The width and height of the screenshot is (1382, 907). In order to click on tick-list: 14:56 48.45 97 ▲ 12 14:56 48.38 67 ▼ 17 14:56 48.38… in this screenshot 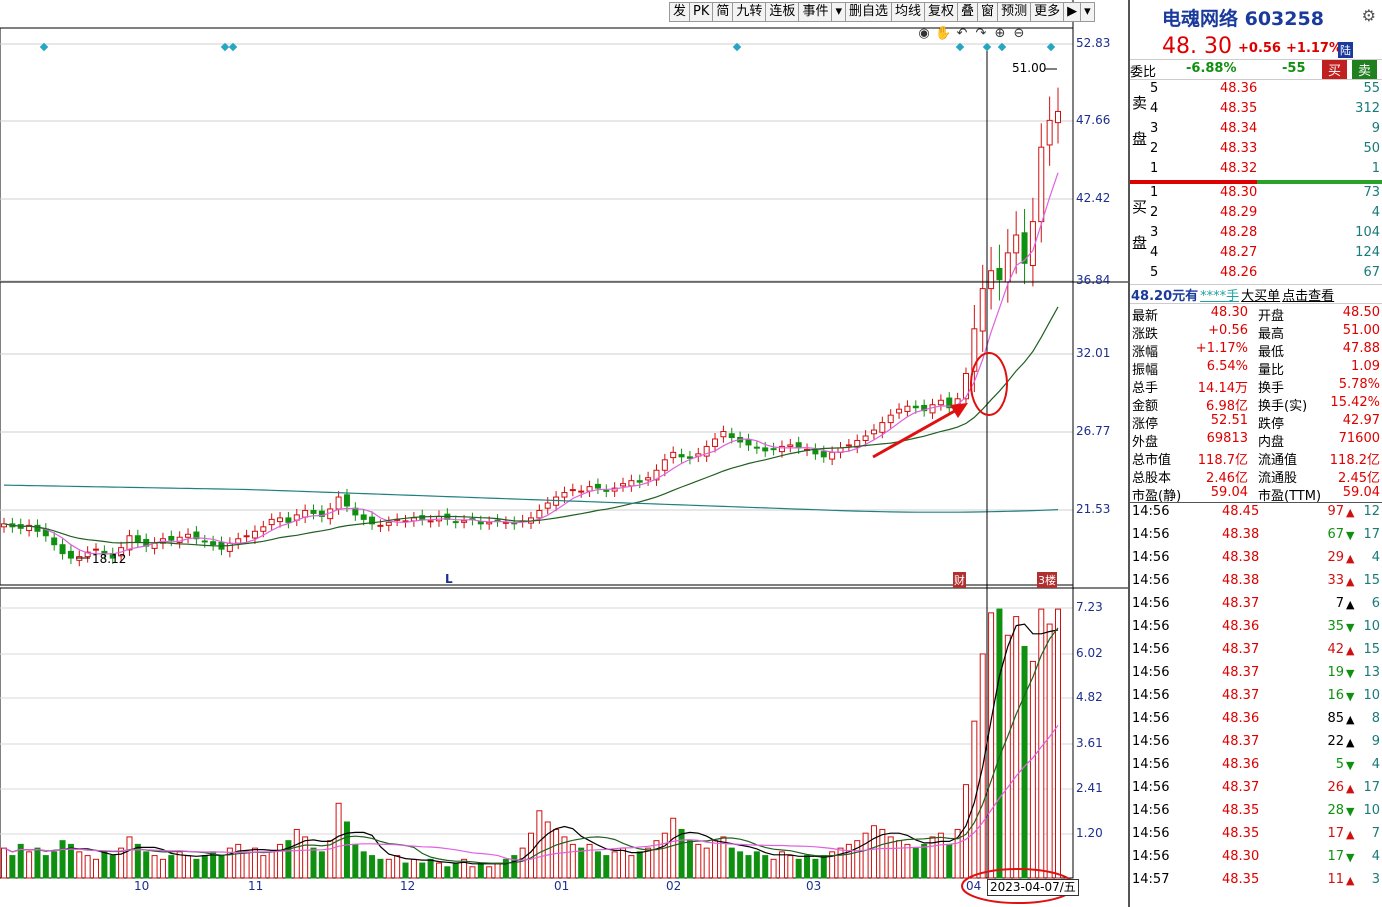, I will do `click(1256, 698)`.